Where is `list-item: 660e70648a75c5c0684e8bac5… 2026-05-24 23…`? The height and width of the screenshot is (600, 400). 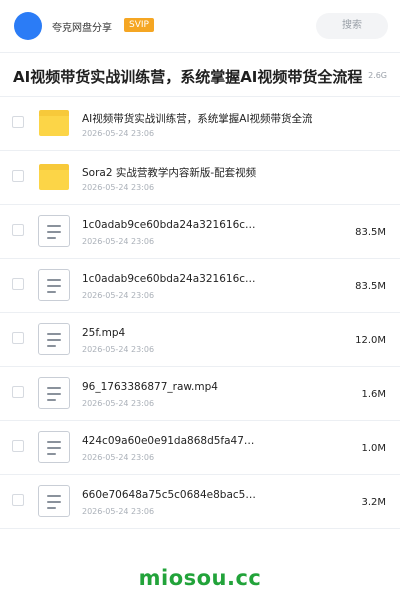 list-item: 660e70648a75c5c0684e8bac5… 2026-05-24 23… is located at coordinates (200, 502).